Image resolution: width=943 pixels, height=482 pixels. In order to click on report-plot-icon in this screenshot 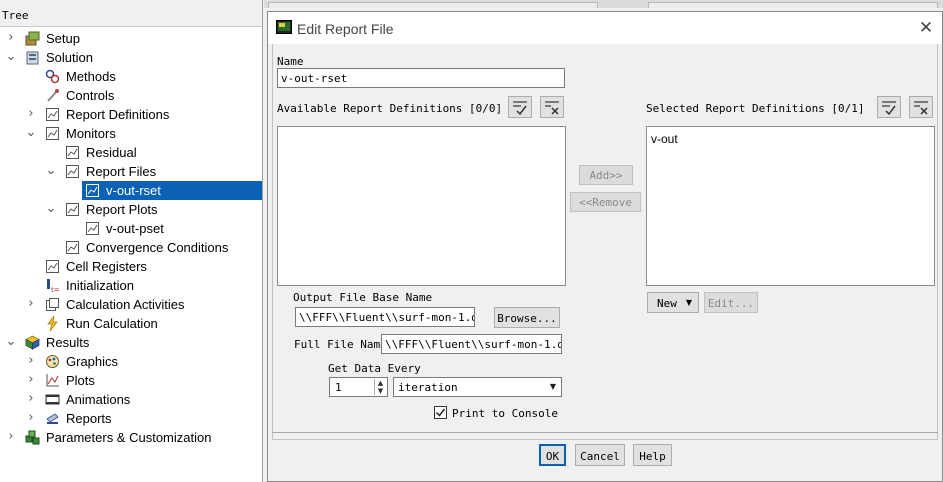, I will do `click(92, 228)`.